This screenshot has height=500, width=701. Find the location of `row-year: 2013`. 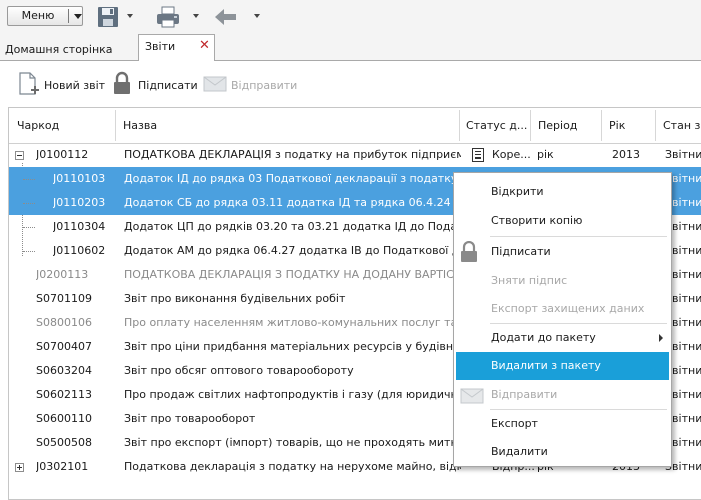

row-year: 2013 is located at coordinates (626, 154).